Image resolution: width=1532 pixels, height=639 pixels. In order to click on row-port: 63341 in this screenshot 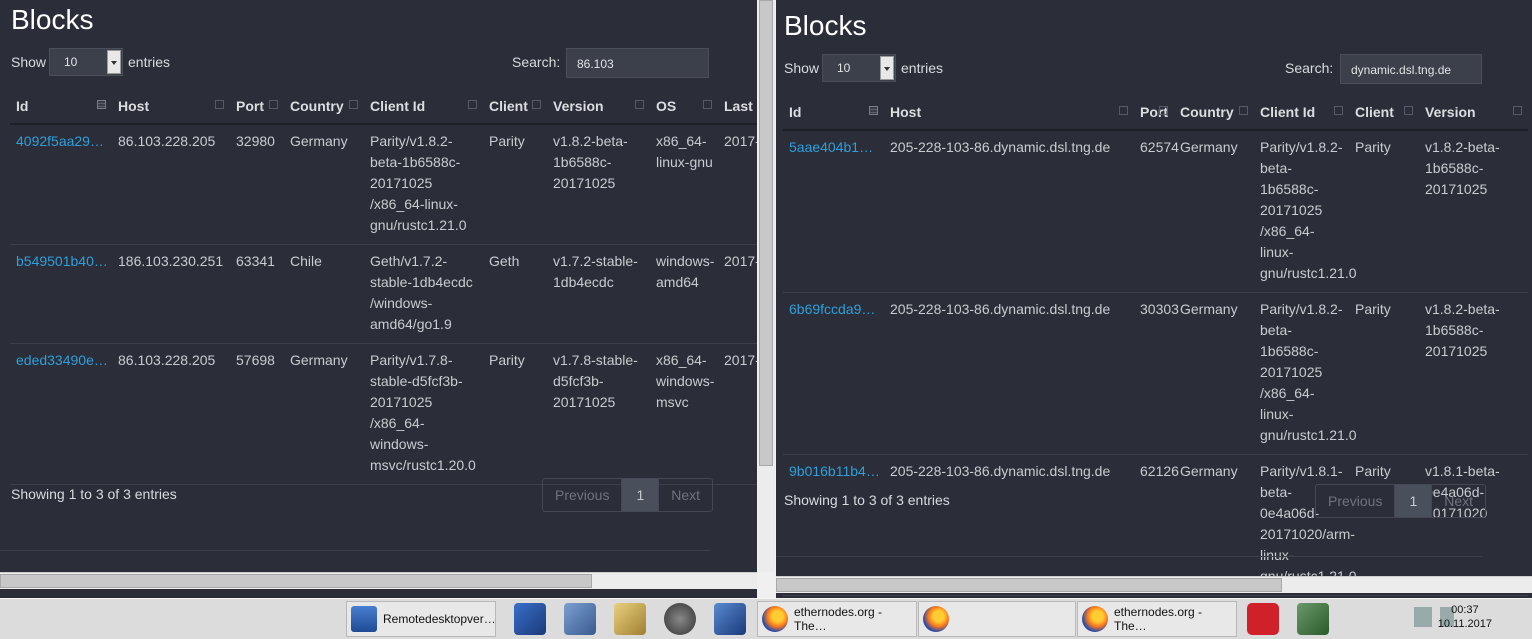, I will do `click(257, 294)`.